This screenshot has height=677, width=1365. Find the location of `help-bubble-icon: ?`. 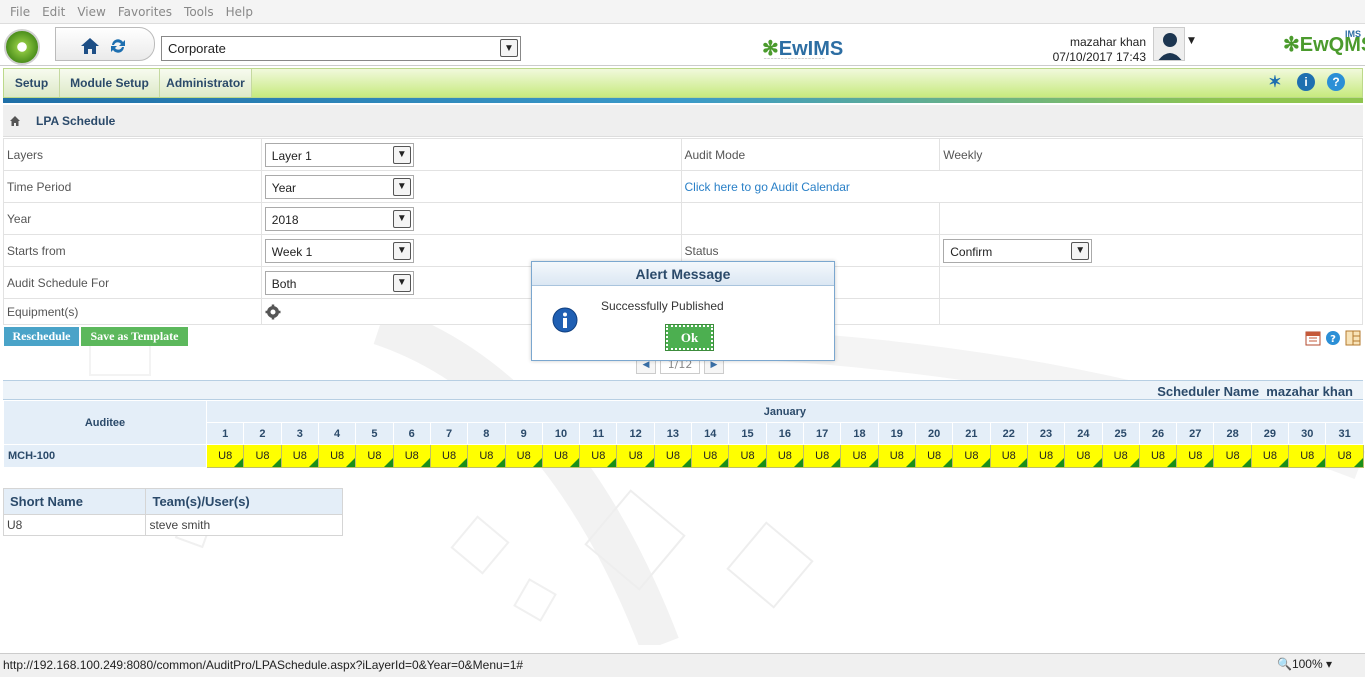

help-bubble-icon: ? is located at coordinates (1333, 338).